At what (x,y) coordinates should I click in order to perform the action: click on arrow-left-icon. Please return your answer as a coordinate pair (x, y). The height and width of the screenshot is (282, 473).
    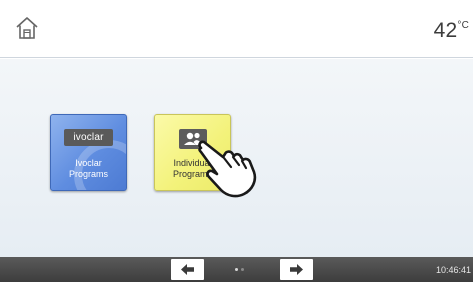
    Looking at the image, I should click on (187, 269).